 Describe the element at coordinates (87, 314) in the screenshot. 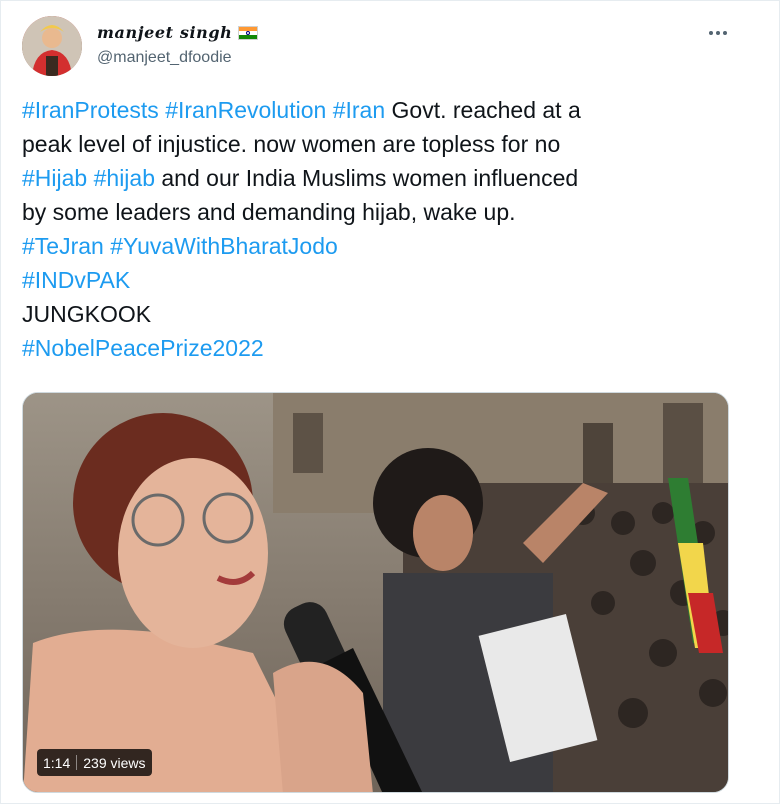

I see `tweet-text-segment: JUNGKOOK` at that location.